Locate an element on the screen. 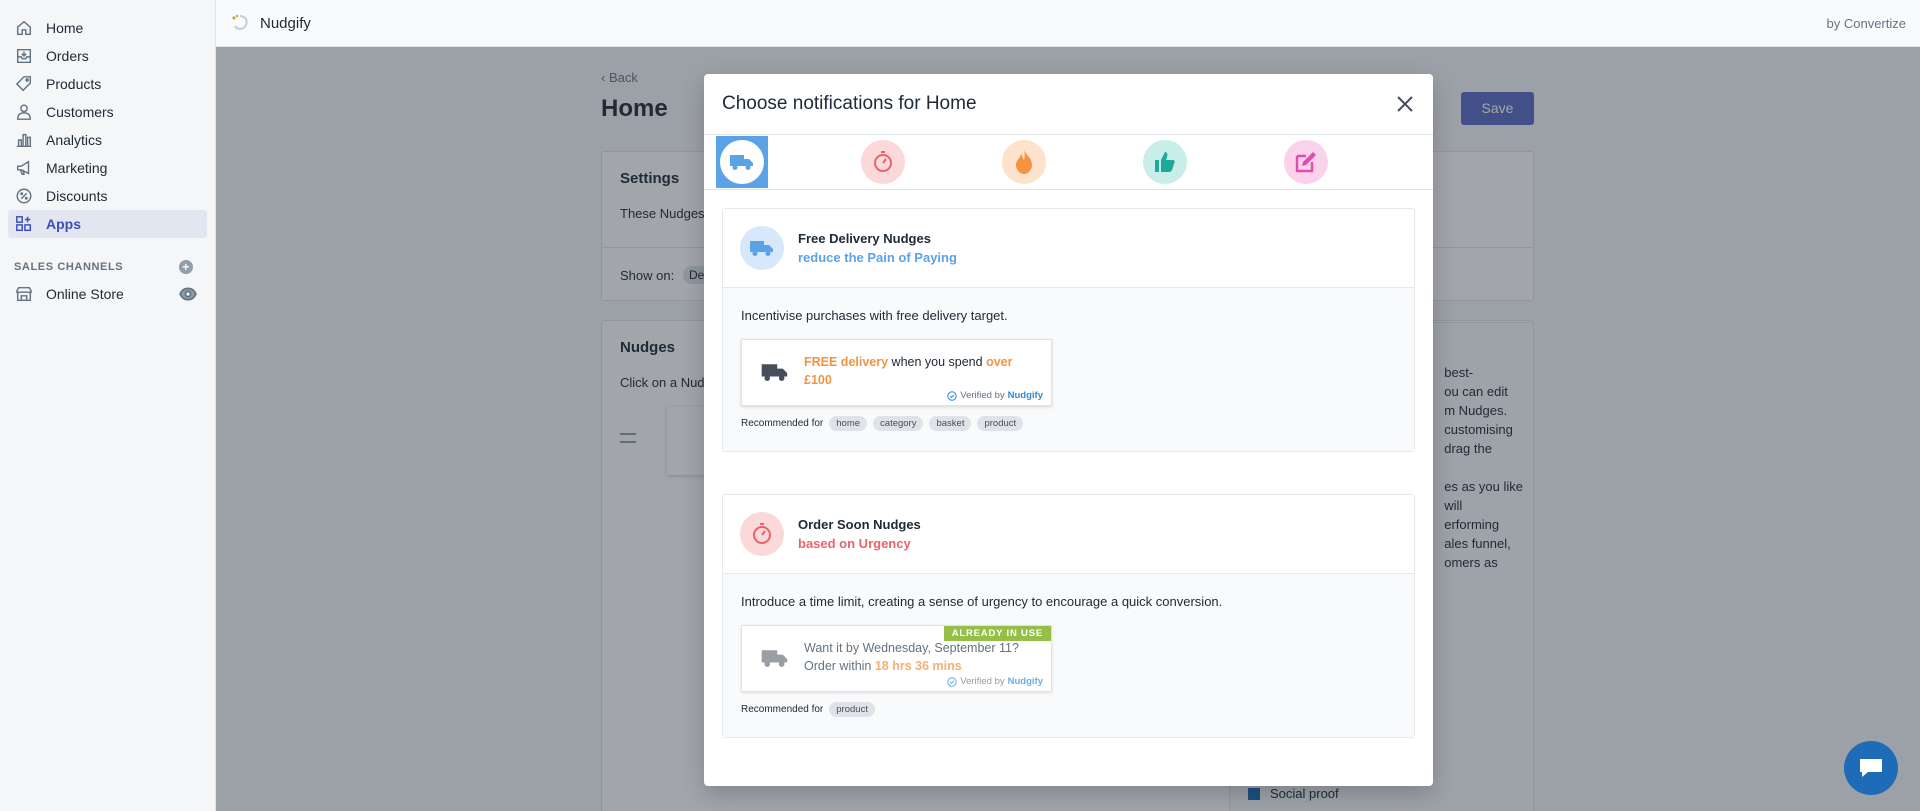 The height and width of the screenshot is (811, 1920). orders-icon is located at coordinates (24, 56).